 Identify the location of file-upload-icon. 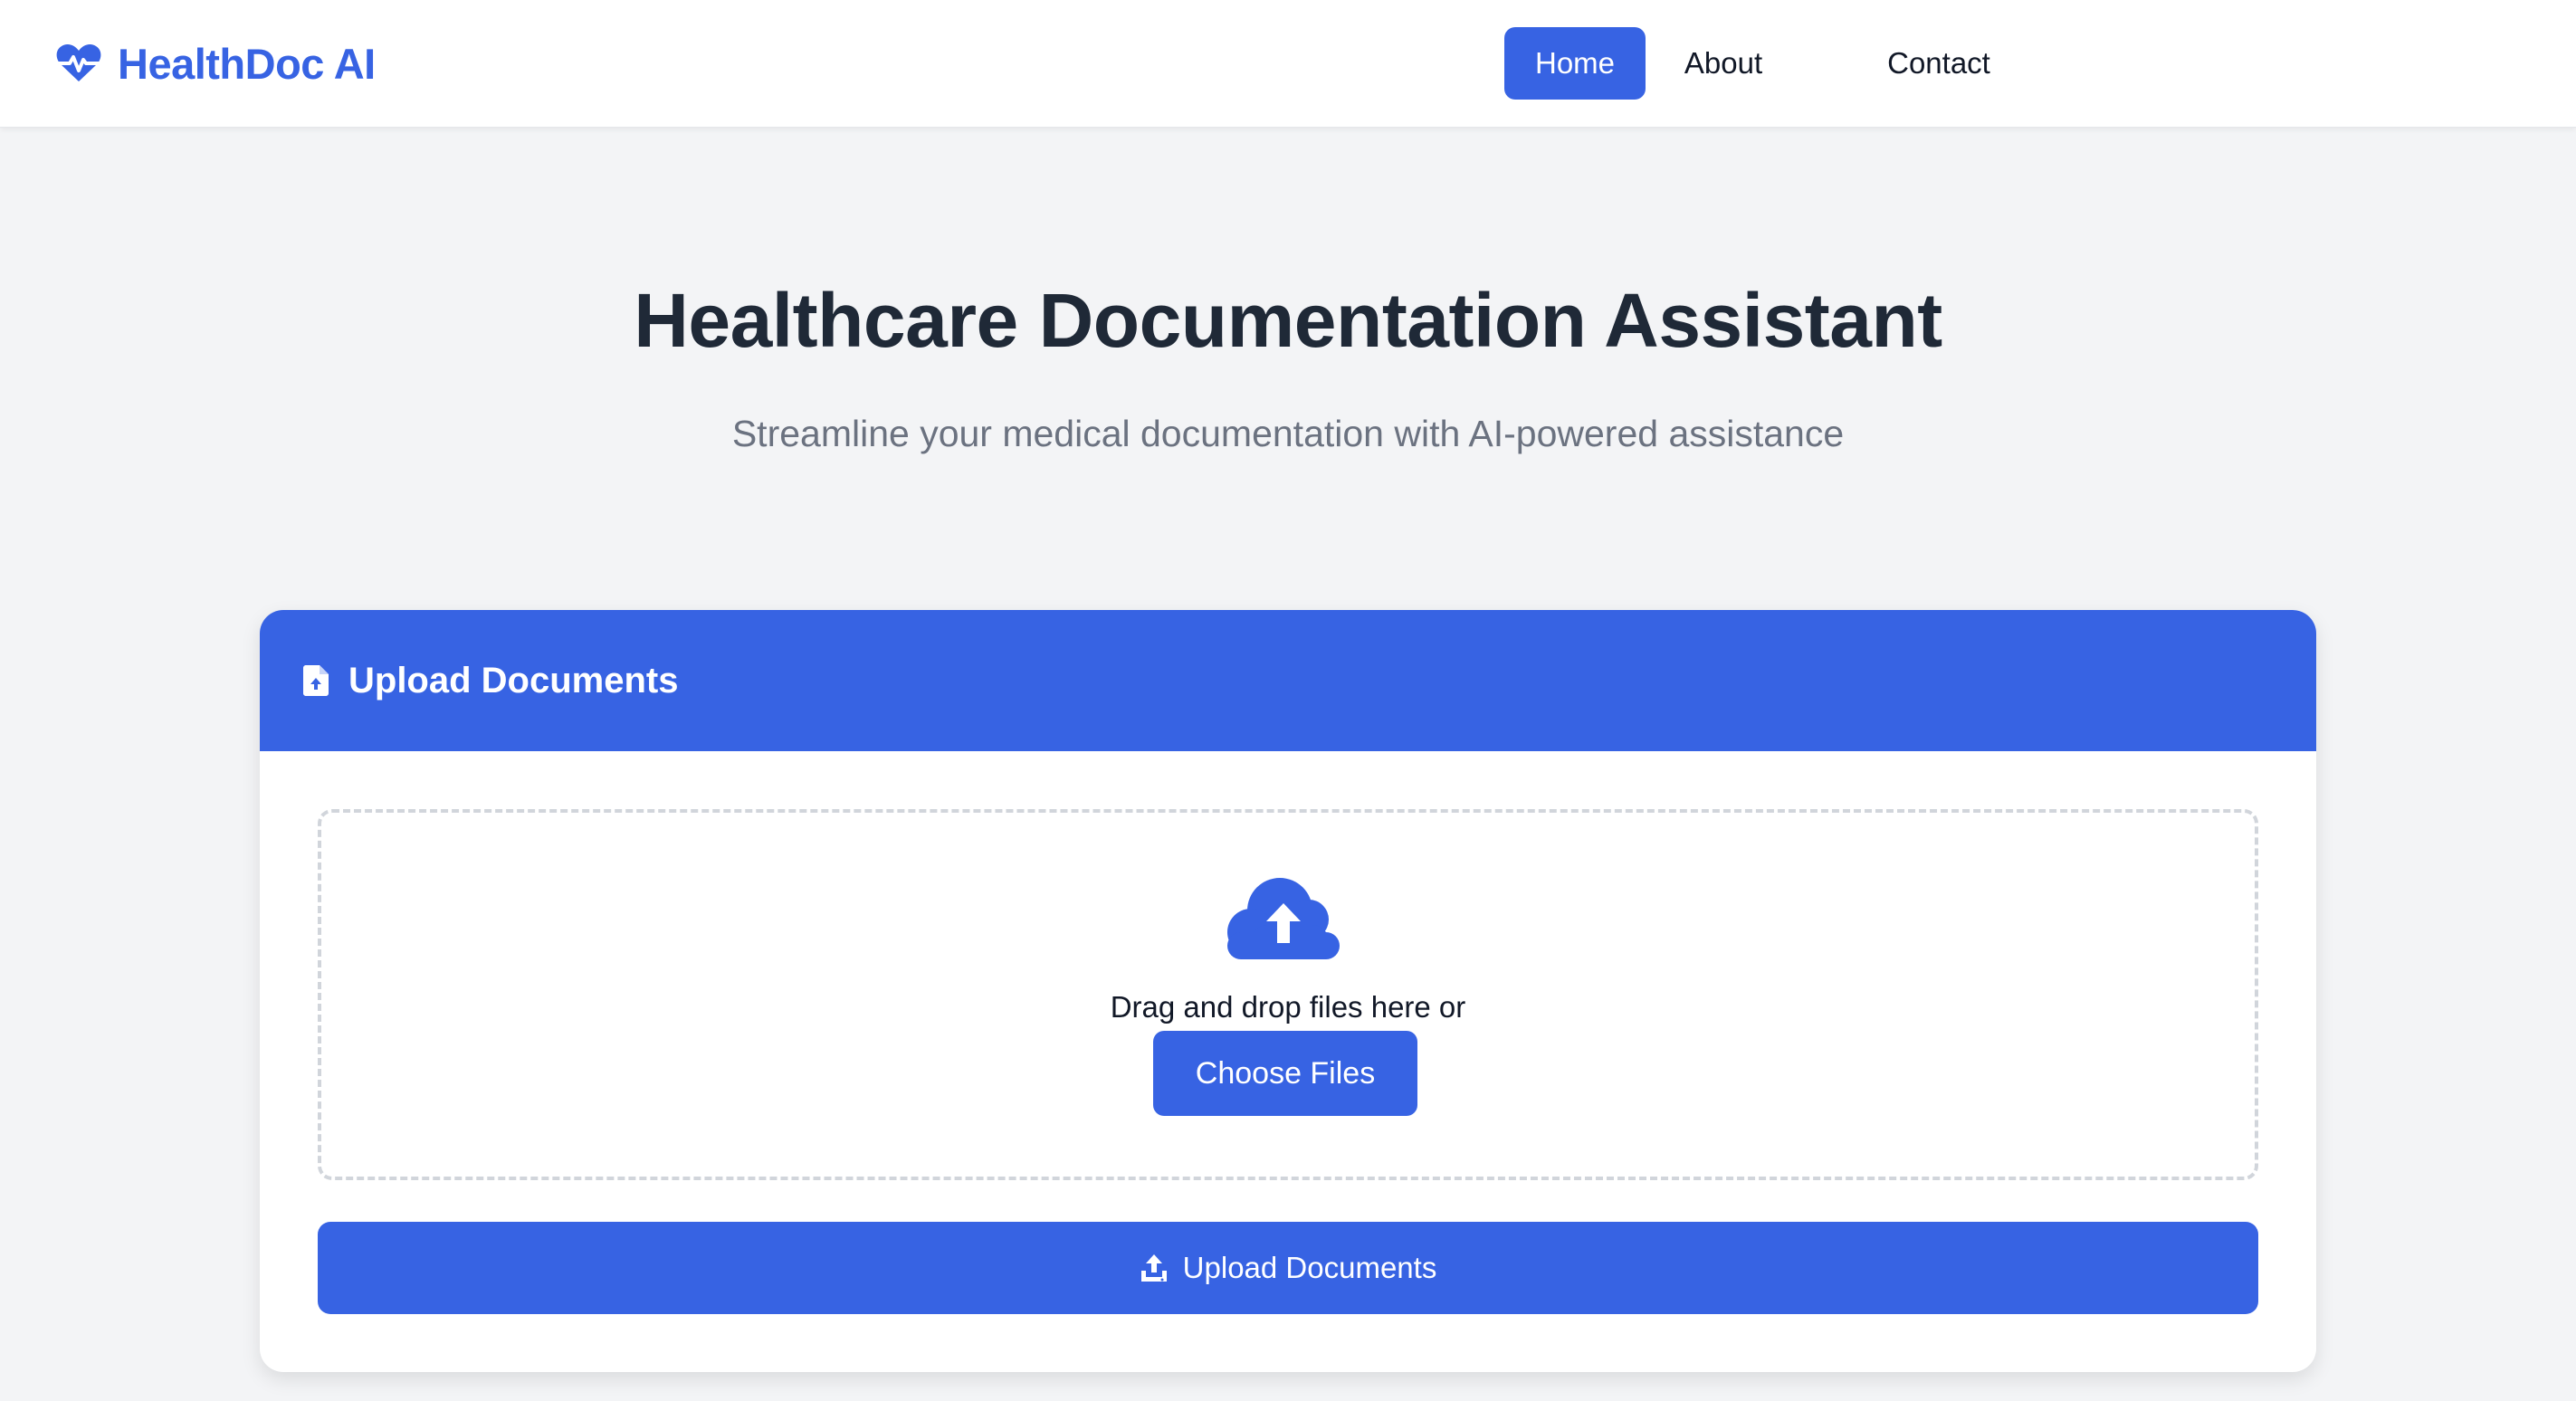
(316, 680).